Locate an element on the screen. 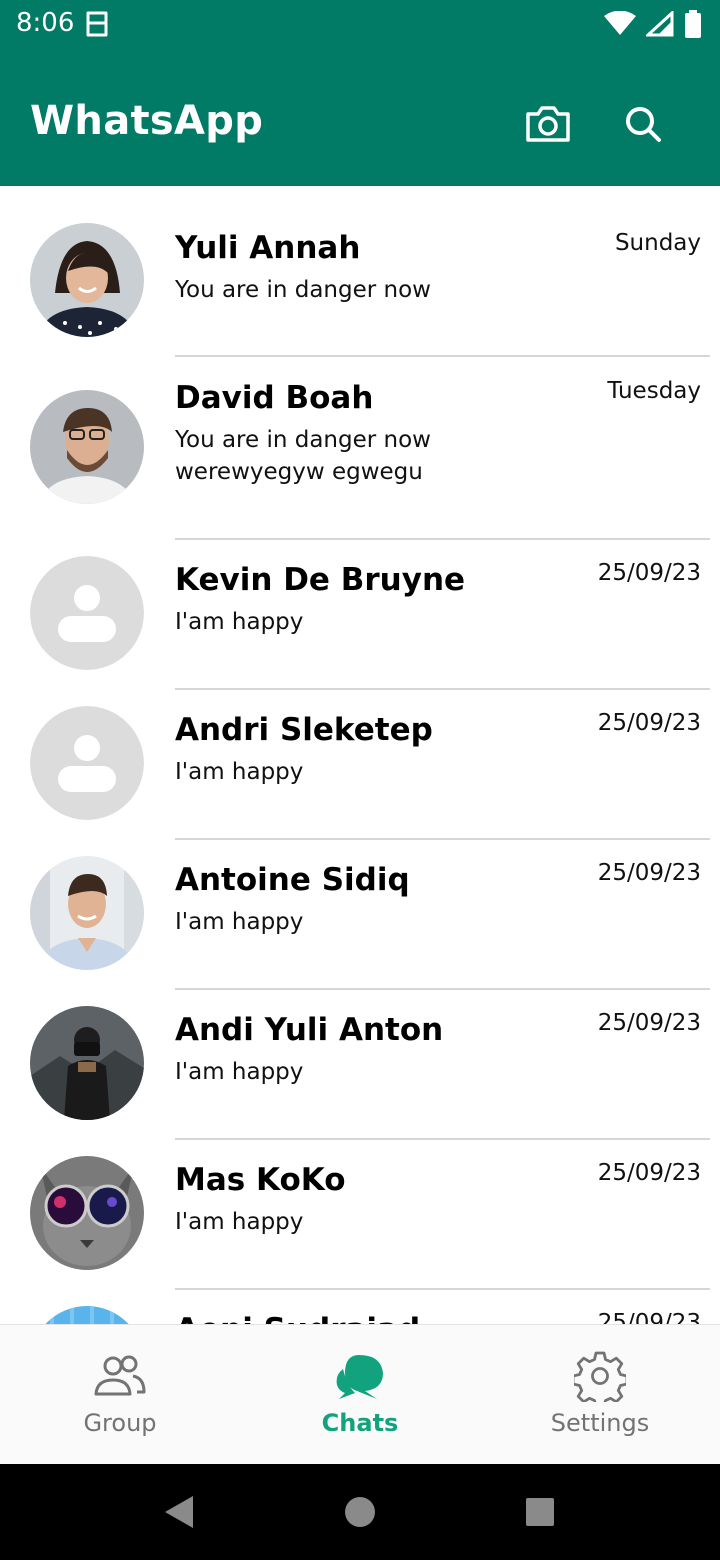  wifi-icon is located at coordinates (620, 25).